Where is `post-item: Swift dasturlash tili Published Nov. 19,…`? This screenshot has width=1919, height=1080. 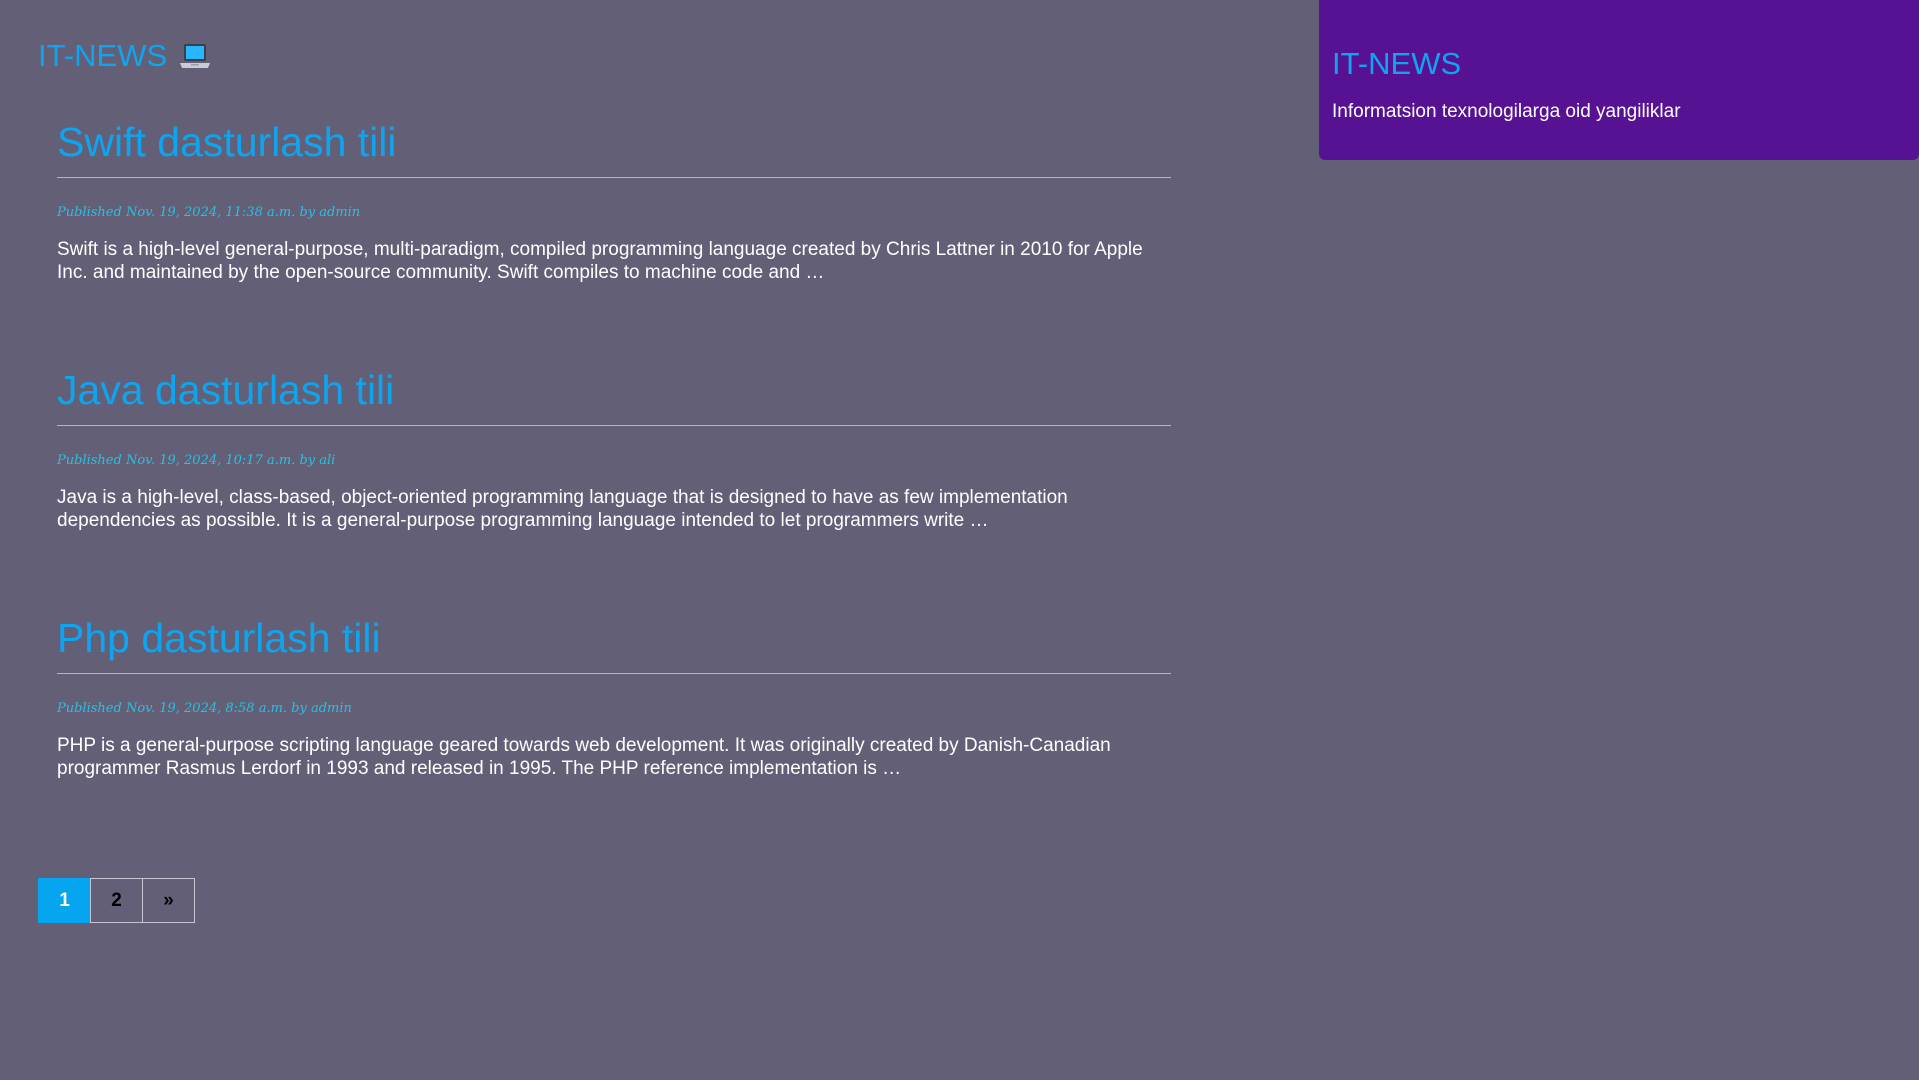
post-item: Swift dasturlash tili Published Nov. 19,… is located at coordinates (614, 242).